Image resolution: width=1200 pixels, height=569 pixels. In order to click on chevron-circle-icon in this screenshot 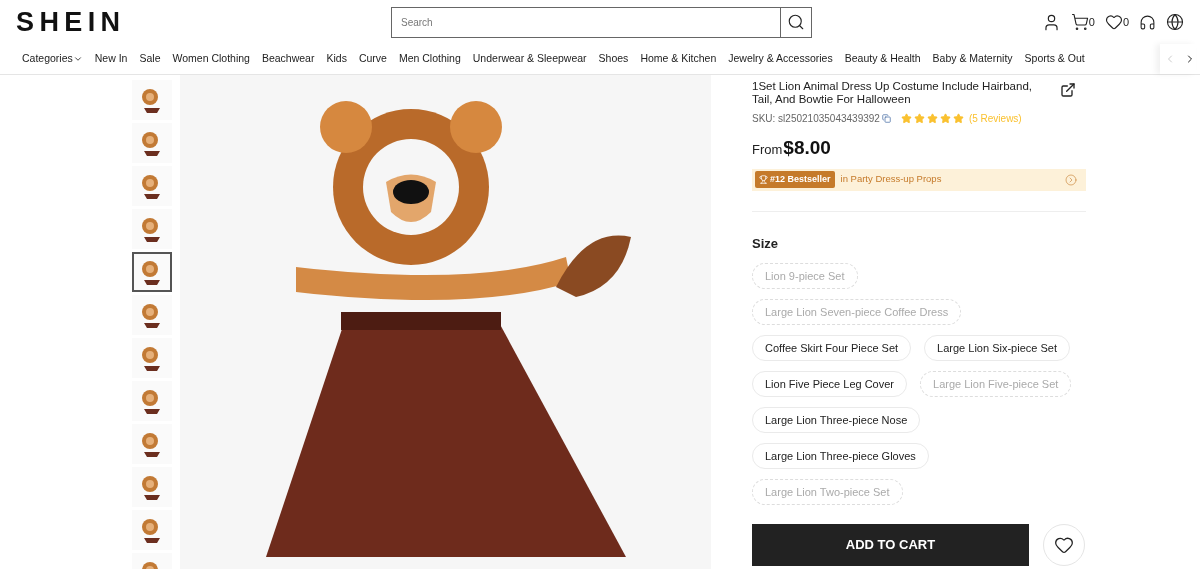, I will do `click(1071, 179)`.